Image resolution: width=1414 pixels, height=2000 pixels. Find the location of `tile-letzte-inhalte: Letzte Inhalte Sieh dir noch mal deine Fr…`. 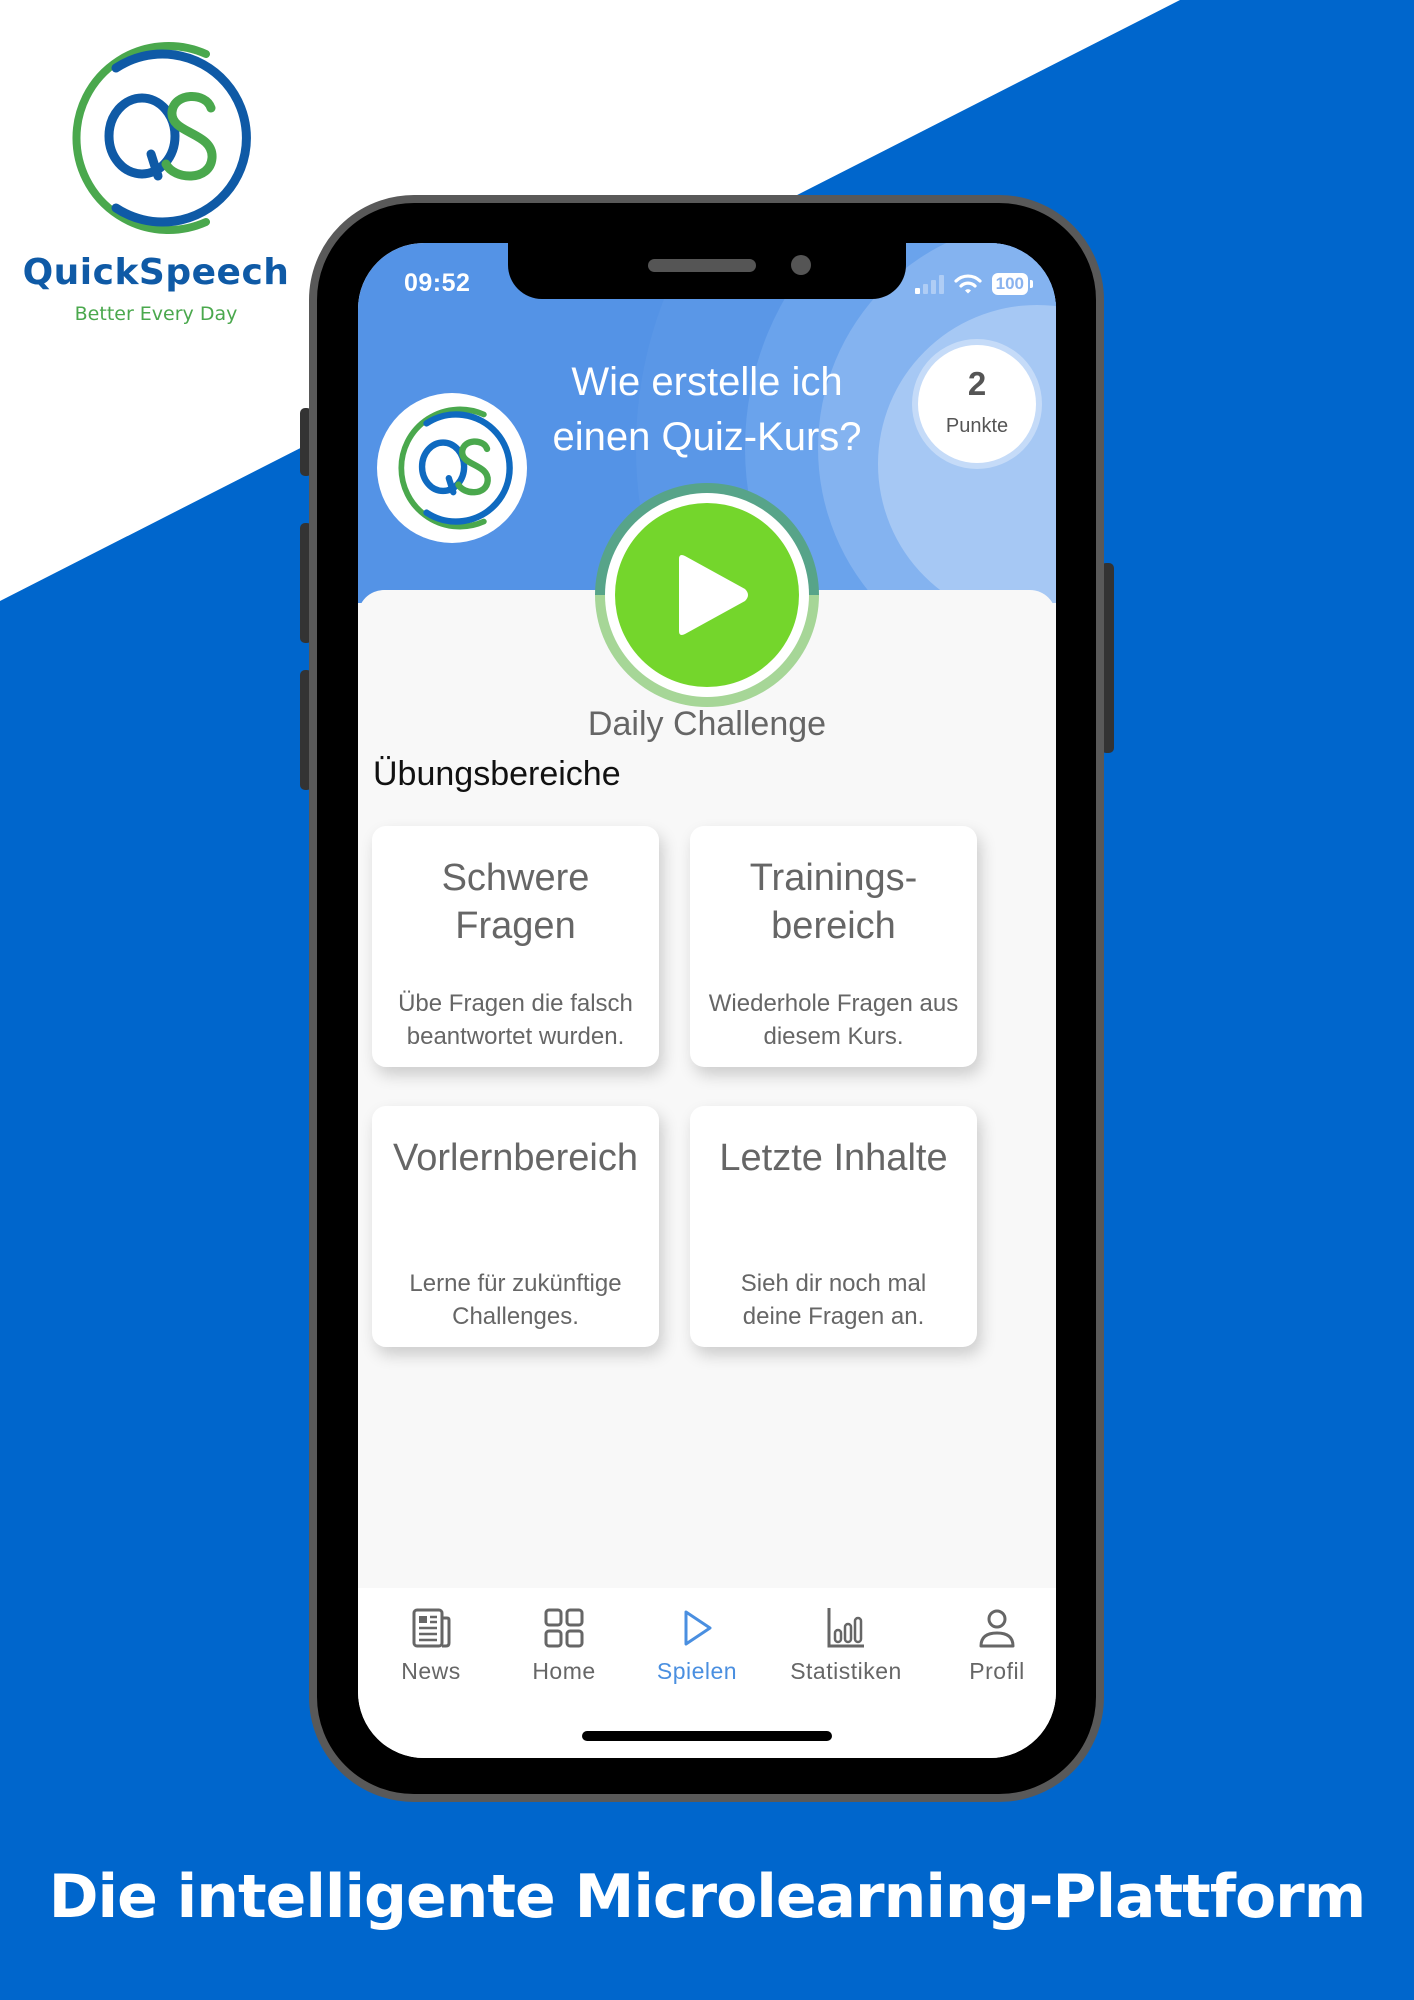

tile-letzte-inhalte: Letzte Inhalte Sieh dir noch mal deine Fr… is located at coordinates (833, 1226).